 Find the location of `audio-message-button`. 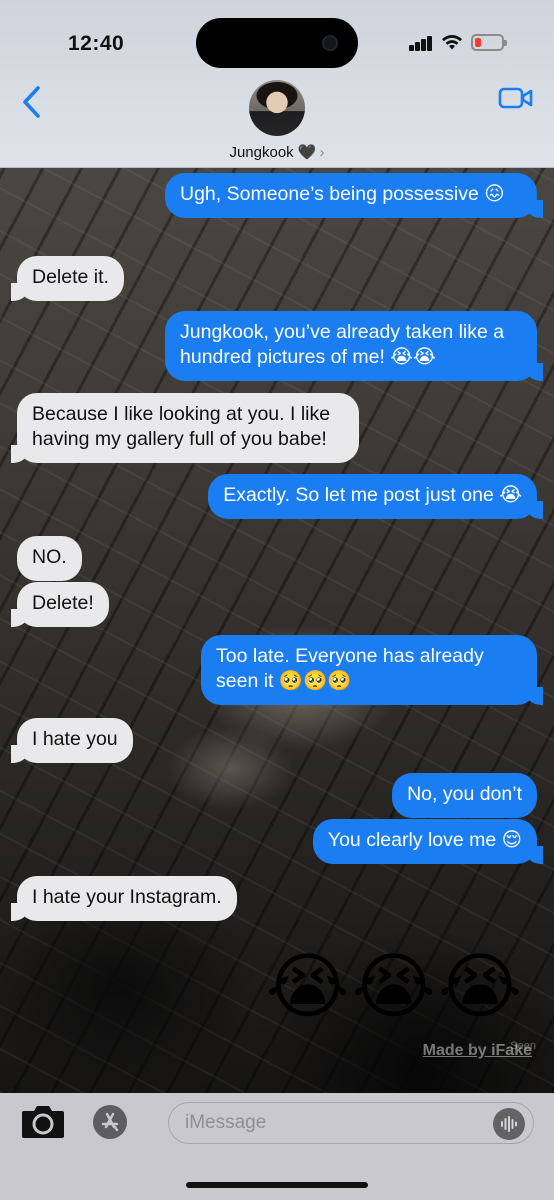

audio-message-button is located at coordinates (509, 1124).